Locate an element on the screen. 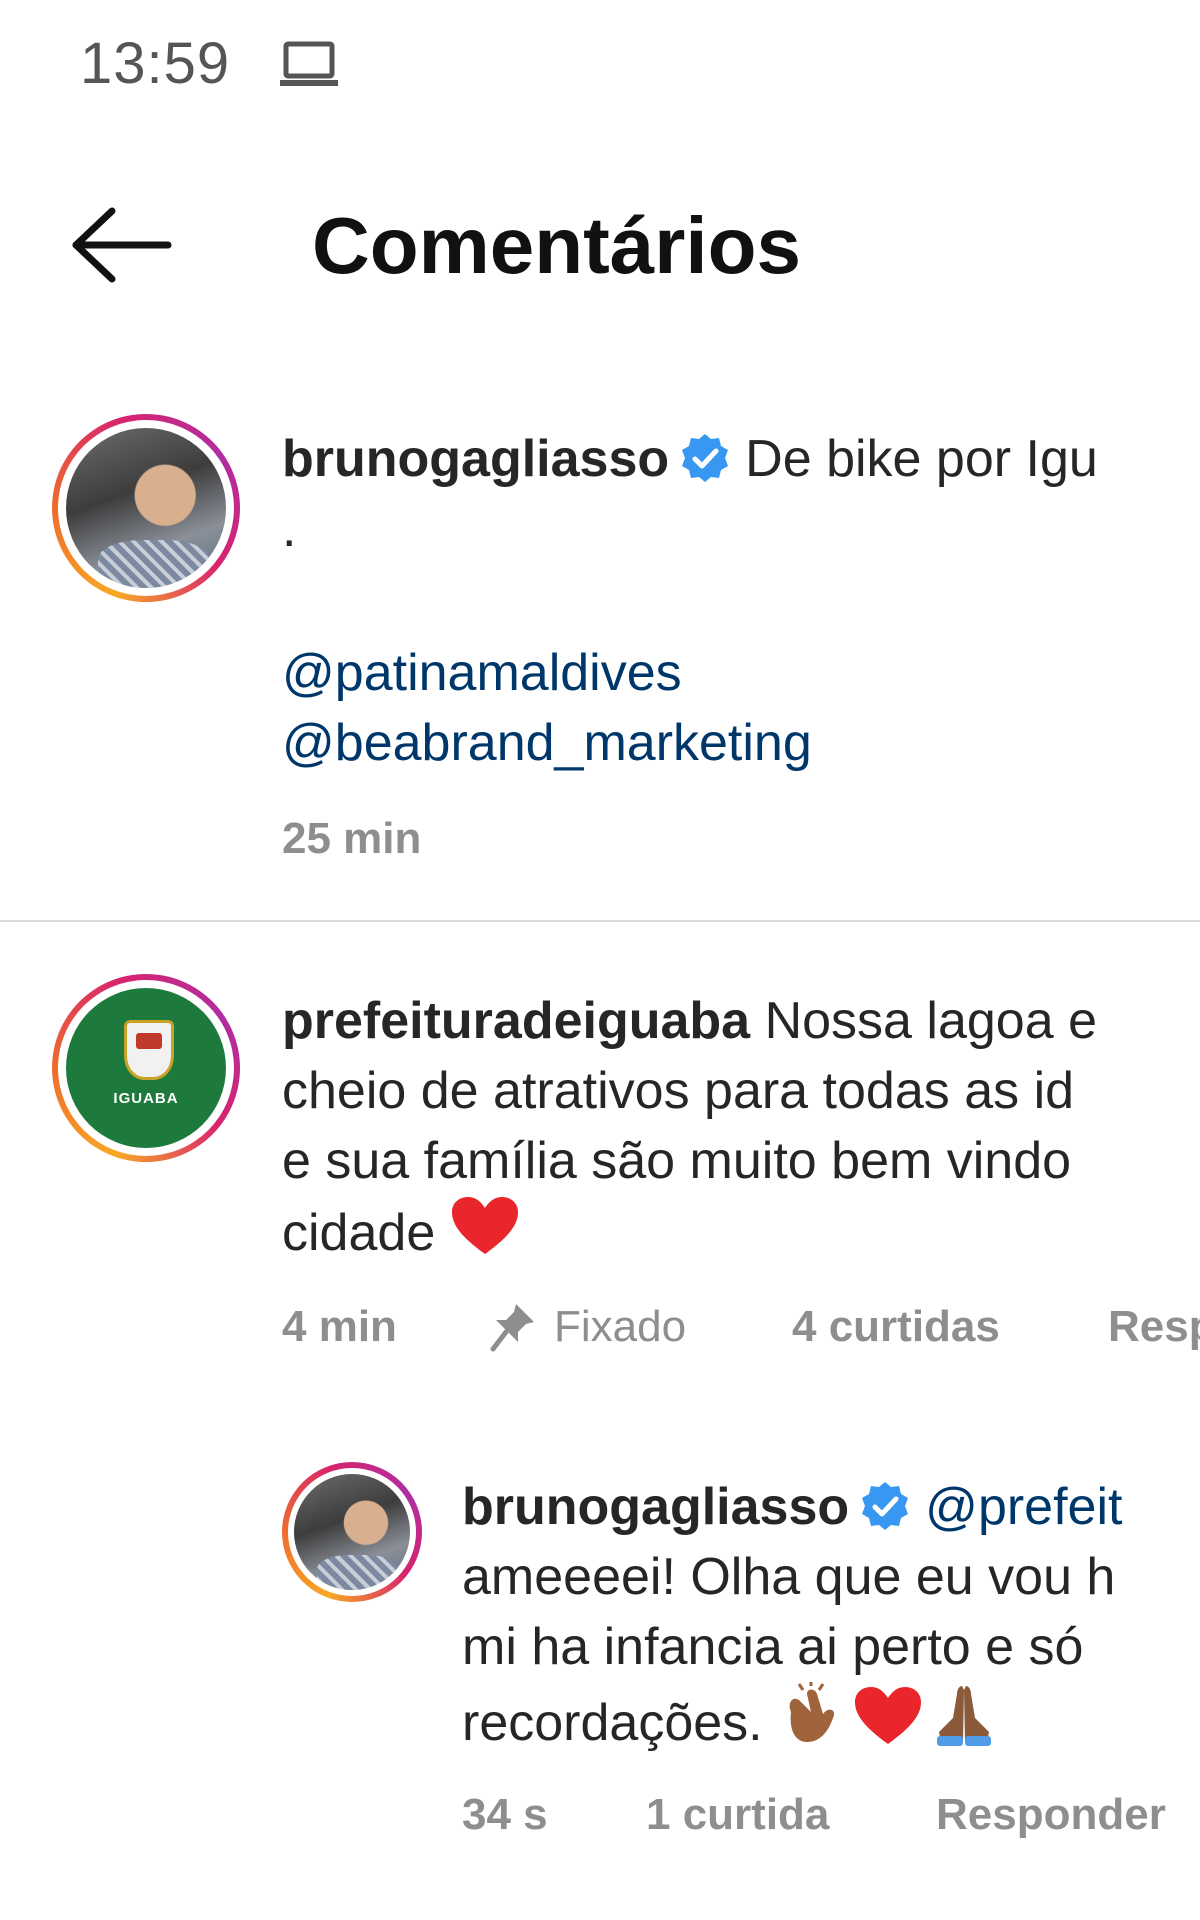  reply-line-4: recordações. is located at coordinates (733, 1720).